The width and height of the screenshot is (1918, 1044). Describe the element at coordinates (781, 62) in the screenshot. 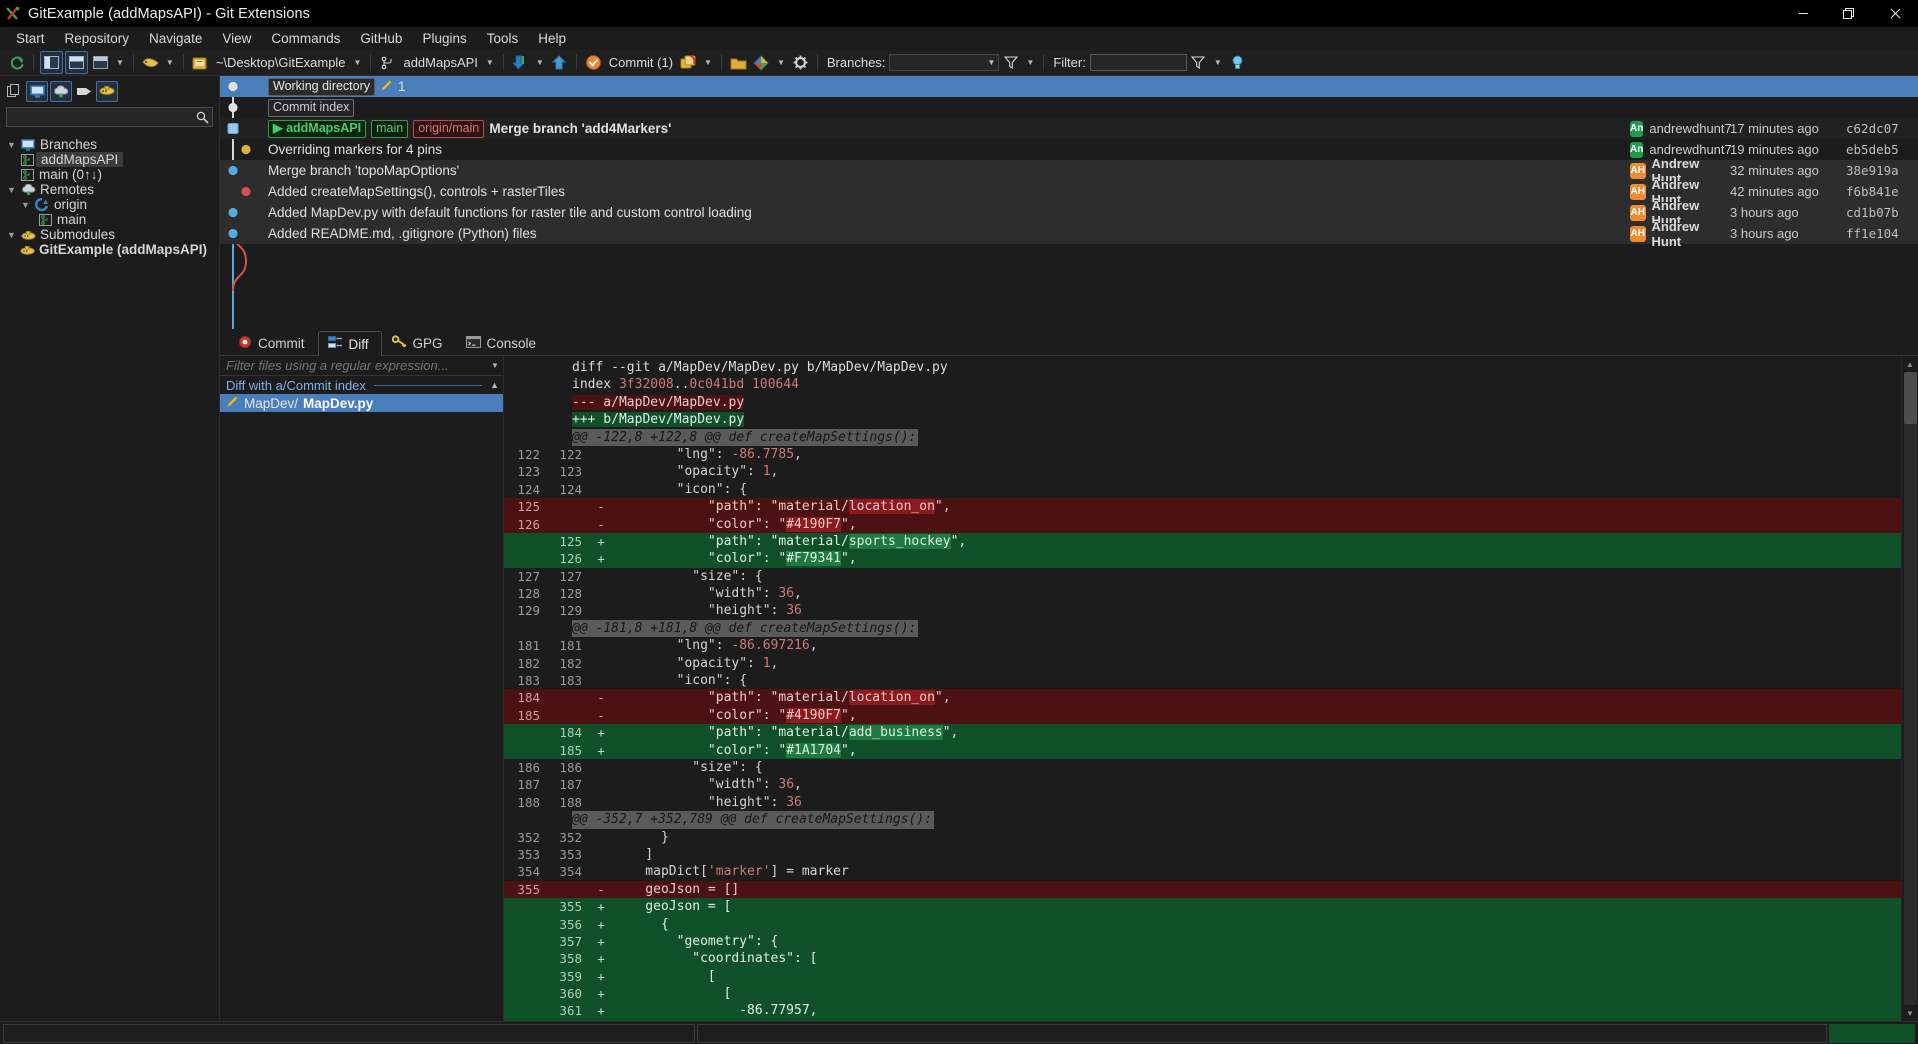

I see `gitgui-dropdown-caret-icon: ▼` at that location.